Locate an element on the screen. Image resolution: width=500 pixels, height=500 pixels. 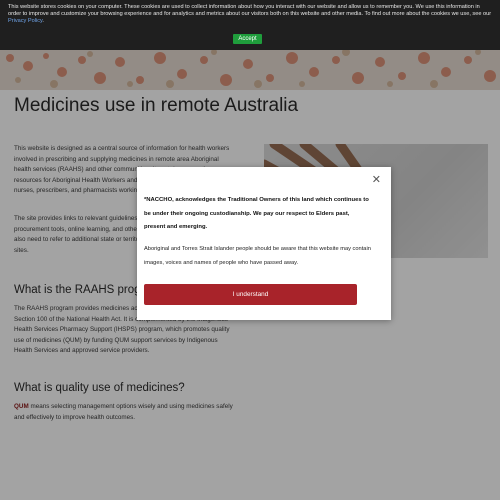
cookie-banner-end: . is located at coordinates (43, 21).